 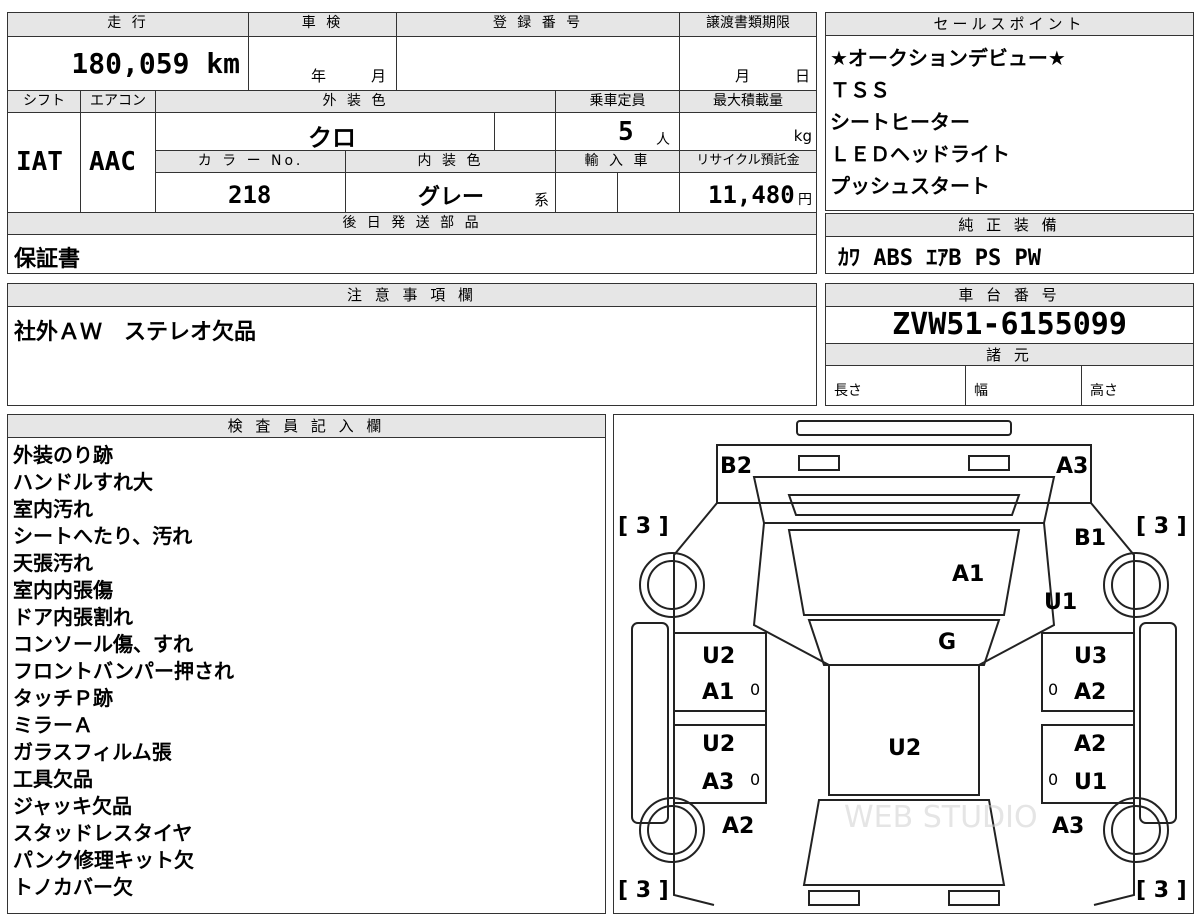 What do you see at coordinates (751, 195) in the screenshot?
I see `recycle-value: 11,480` at bounding box center [751, 195].